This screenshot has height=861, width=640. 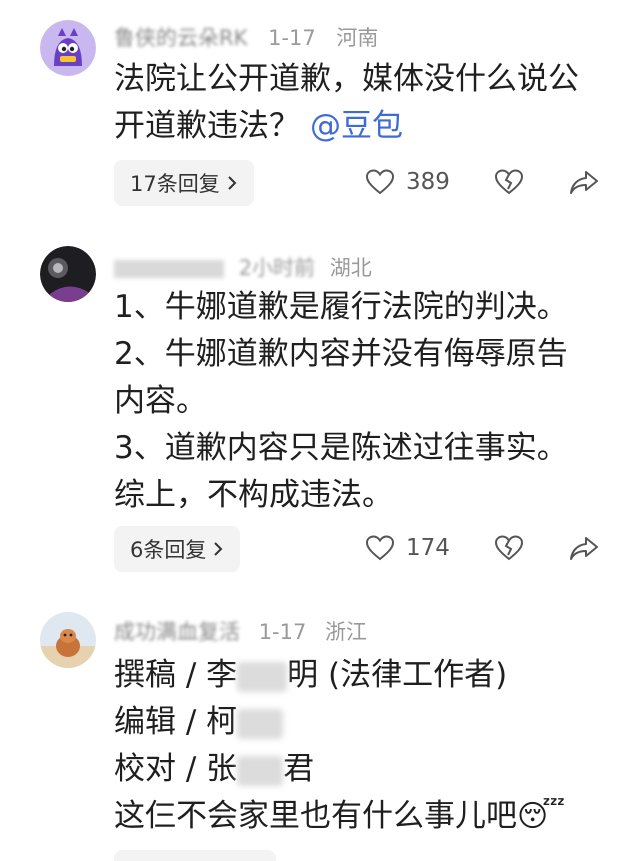 I want to click on credit-line: 校对 / 张 君, so click(x=366, y=769).